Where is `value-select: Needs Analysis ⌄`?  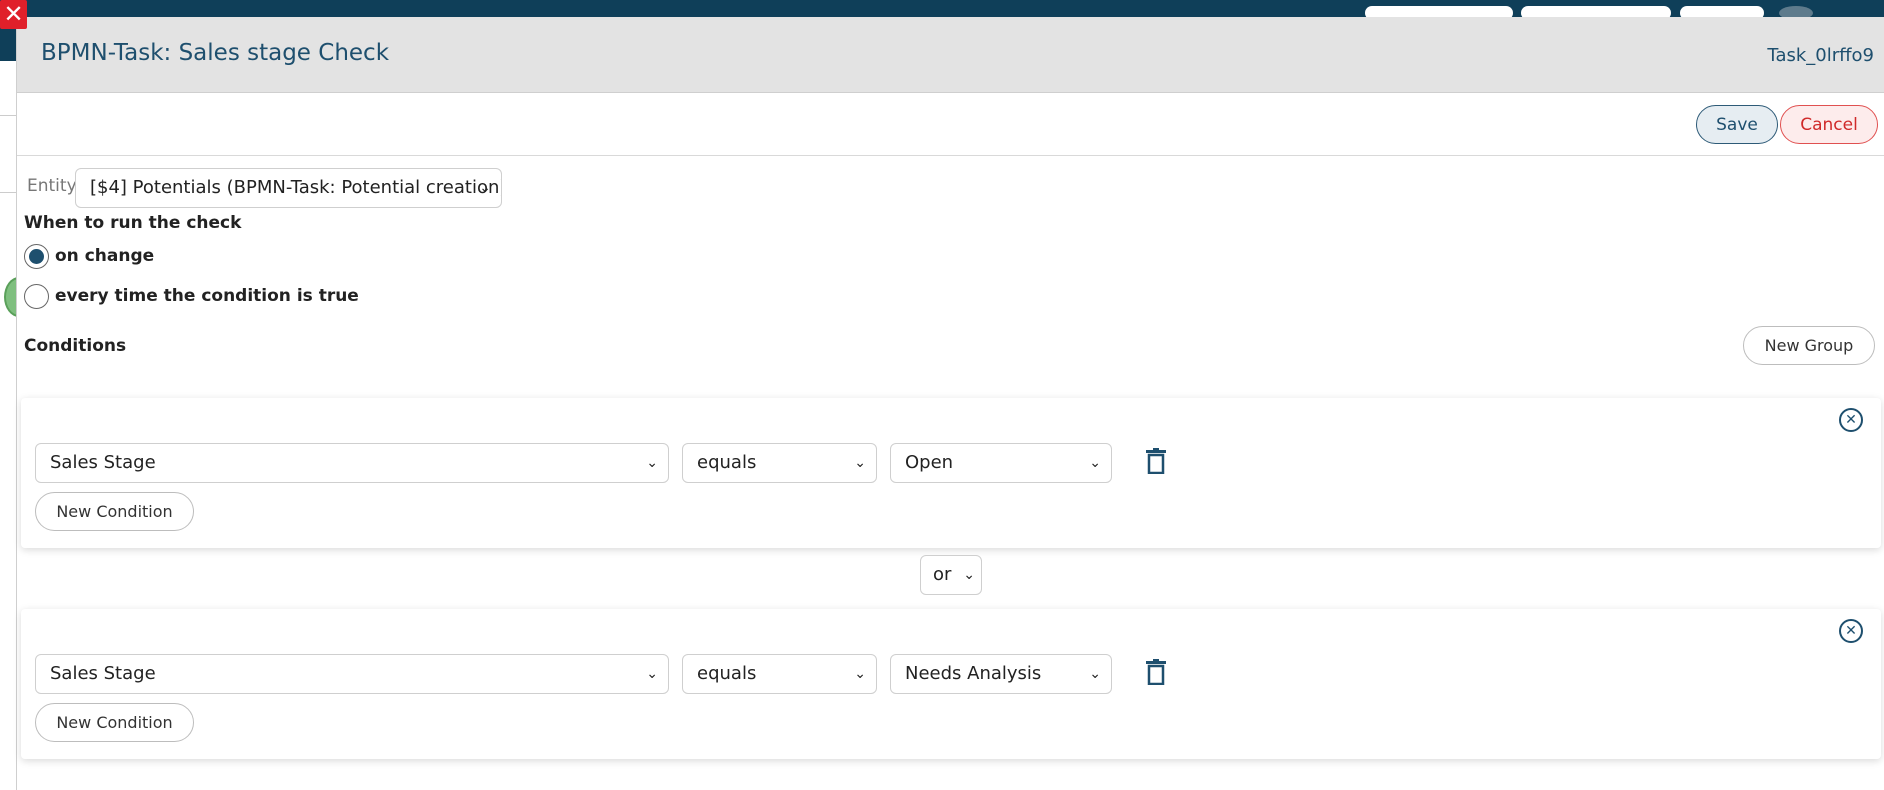 value-select: Needs Analysis ⌄ is located at coordinates (1001, 674).